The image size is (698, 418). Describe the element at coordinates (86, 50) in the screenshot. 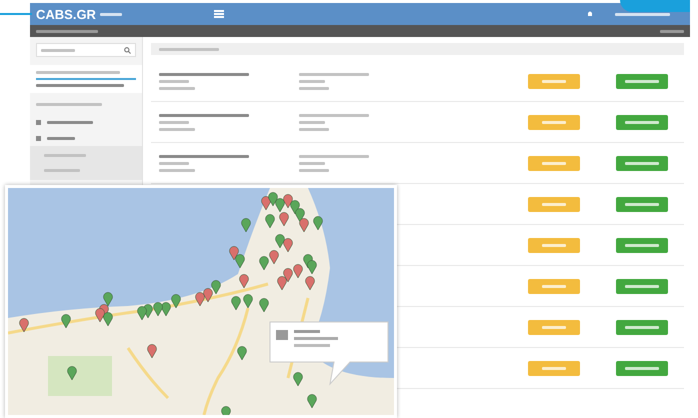

I see `search-field` at that location.